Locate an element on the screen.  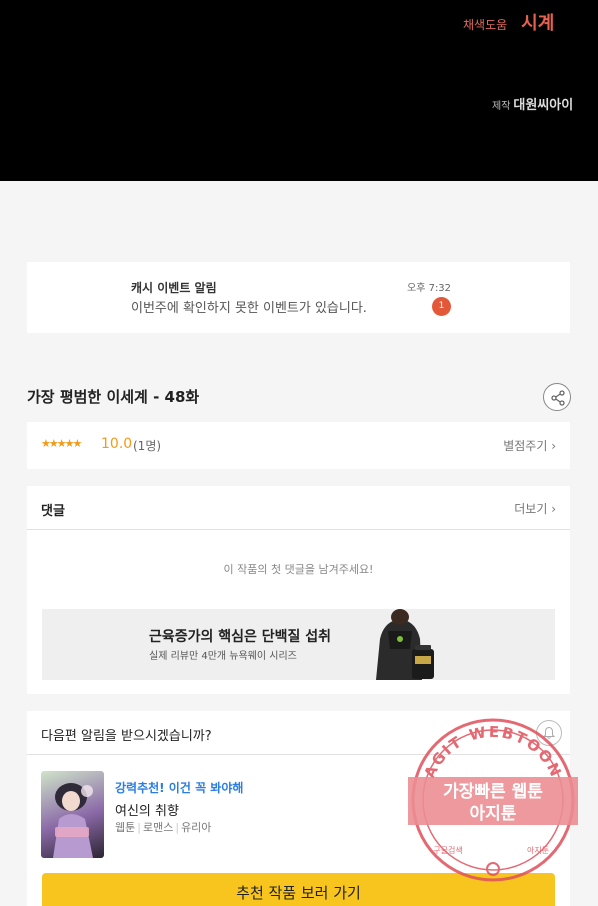
genre-label: 로맨스 is located at coordinates (158, 827).